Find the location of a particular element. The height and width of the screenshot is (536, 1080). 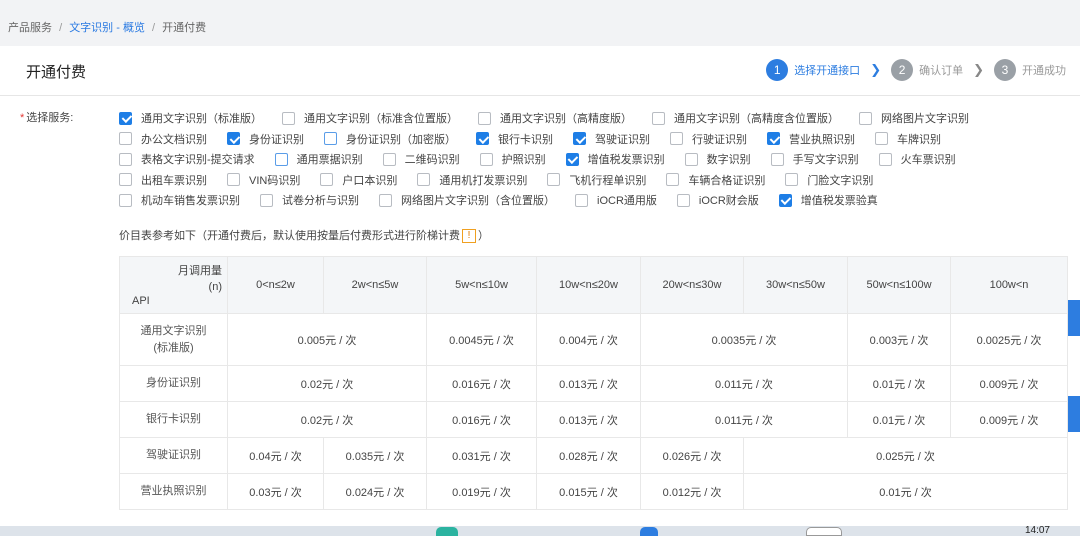

price-cell: 0.025元 / 次 is located at coordinates (905, 455).